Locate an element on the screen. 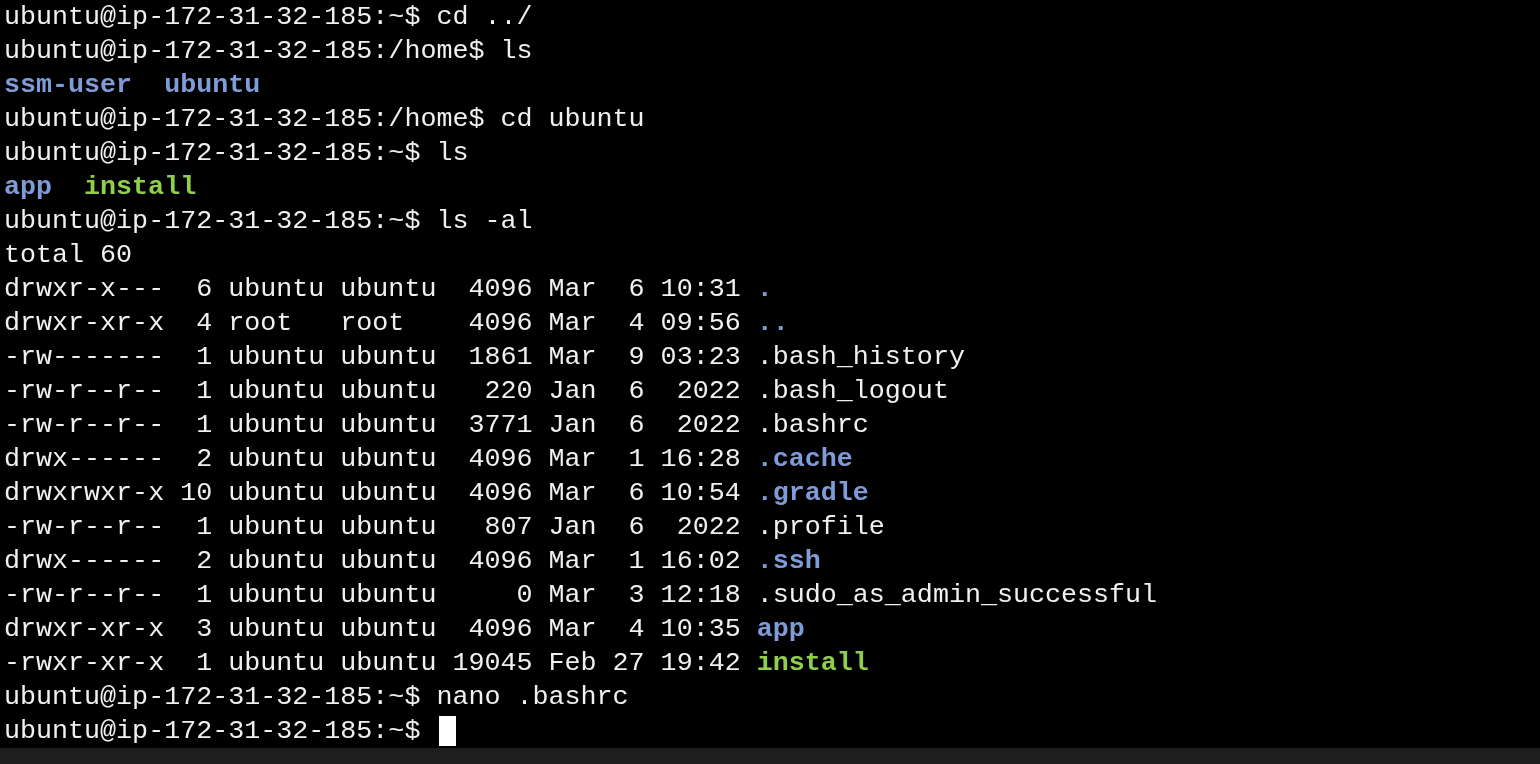  terminal-line: drwxr-xr-x 4 root root 4096 Mar 4 09:56 .. is located at coordinates (396, 323).